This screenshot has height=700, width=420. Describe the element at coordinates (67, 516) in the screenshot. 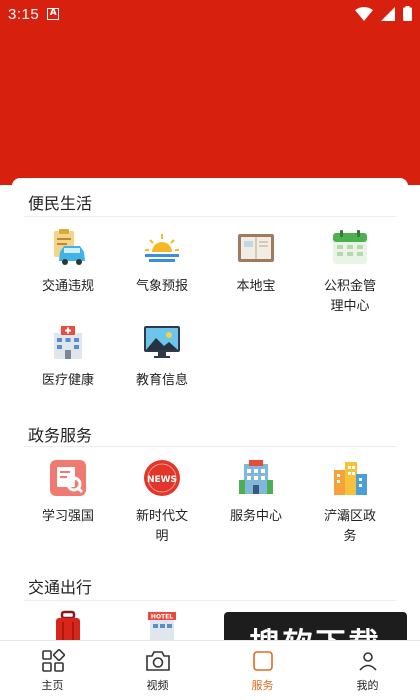

I see `service-label: 学习强国` at that location.